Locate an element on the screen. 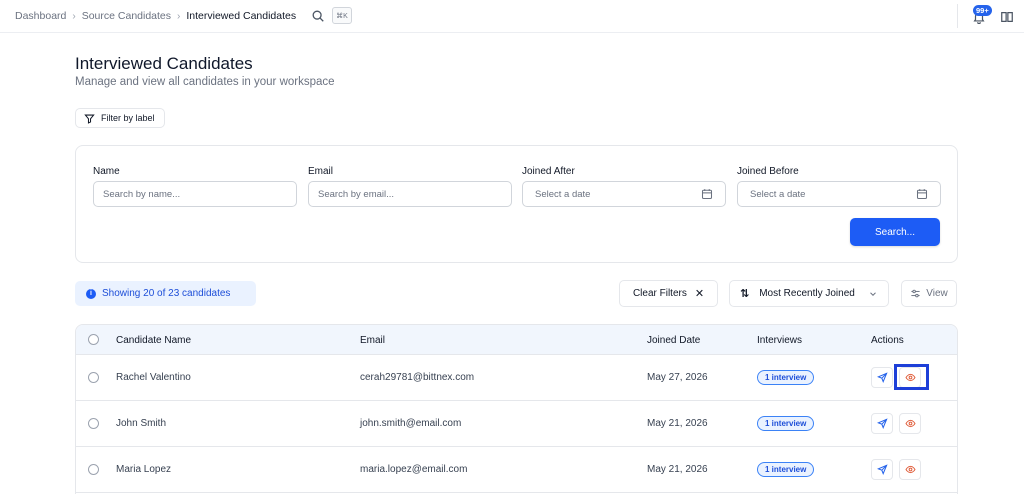  filter-by-label-text: Filter by label is located at coordinates (128, 118).